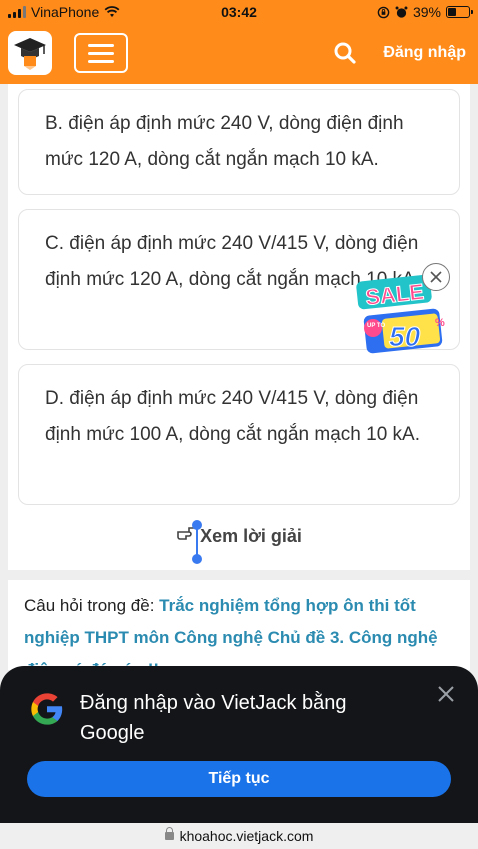  What do you see at coordinates (405, 336) in the screenshot?
I see `sale-percent-value: 50` at bounding box center [405, 336].